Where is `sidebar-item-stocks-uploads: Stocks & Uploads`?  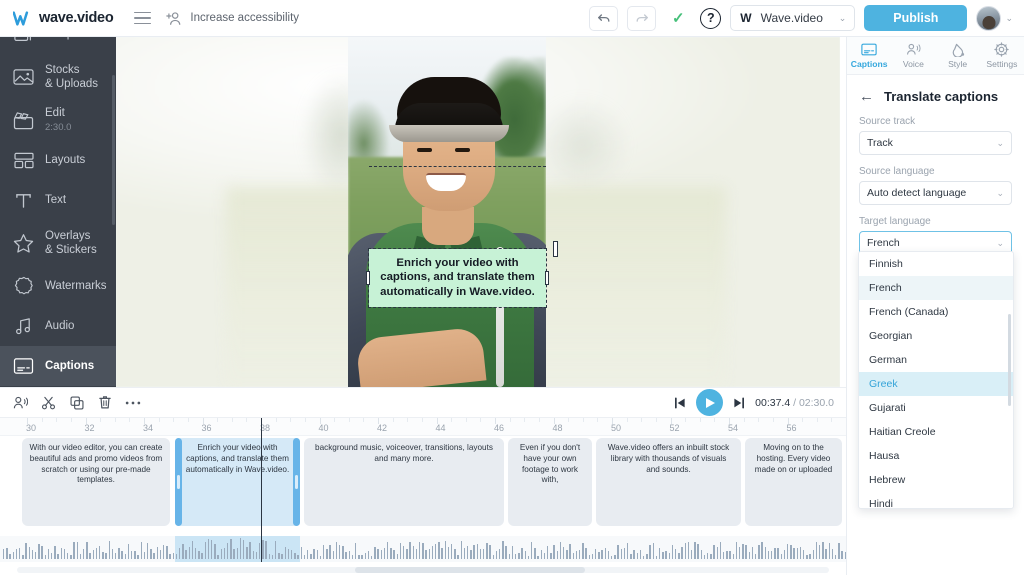
sidebar-item-stocks-uploads: Stocks & Uploads is located at coordinates (58, 77).